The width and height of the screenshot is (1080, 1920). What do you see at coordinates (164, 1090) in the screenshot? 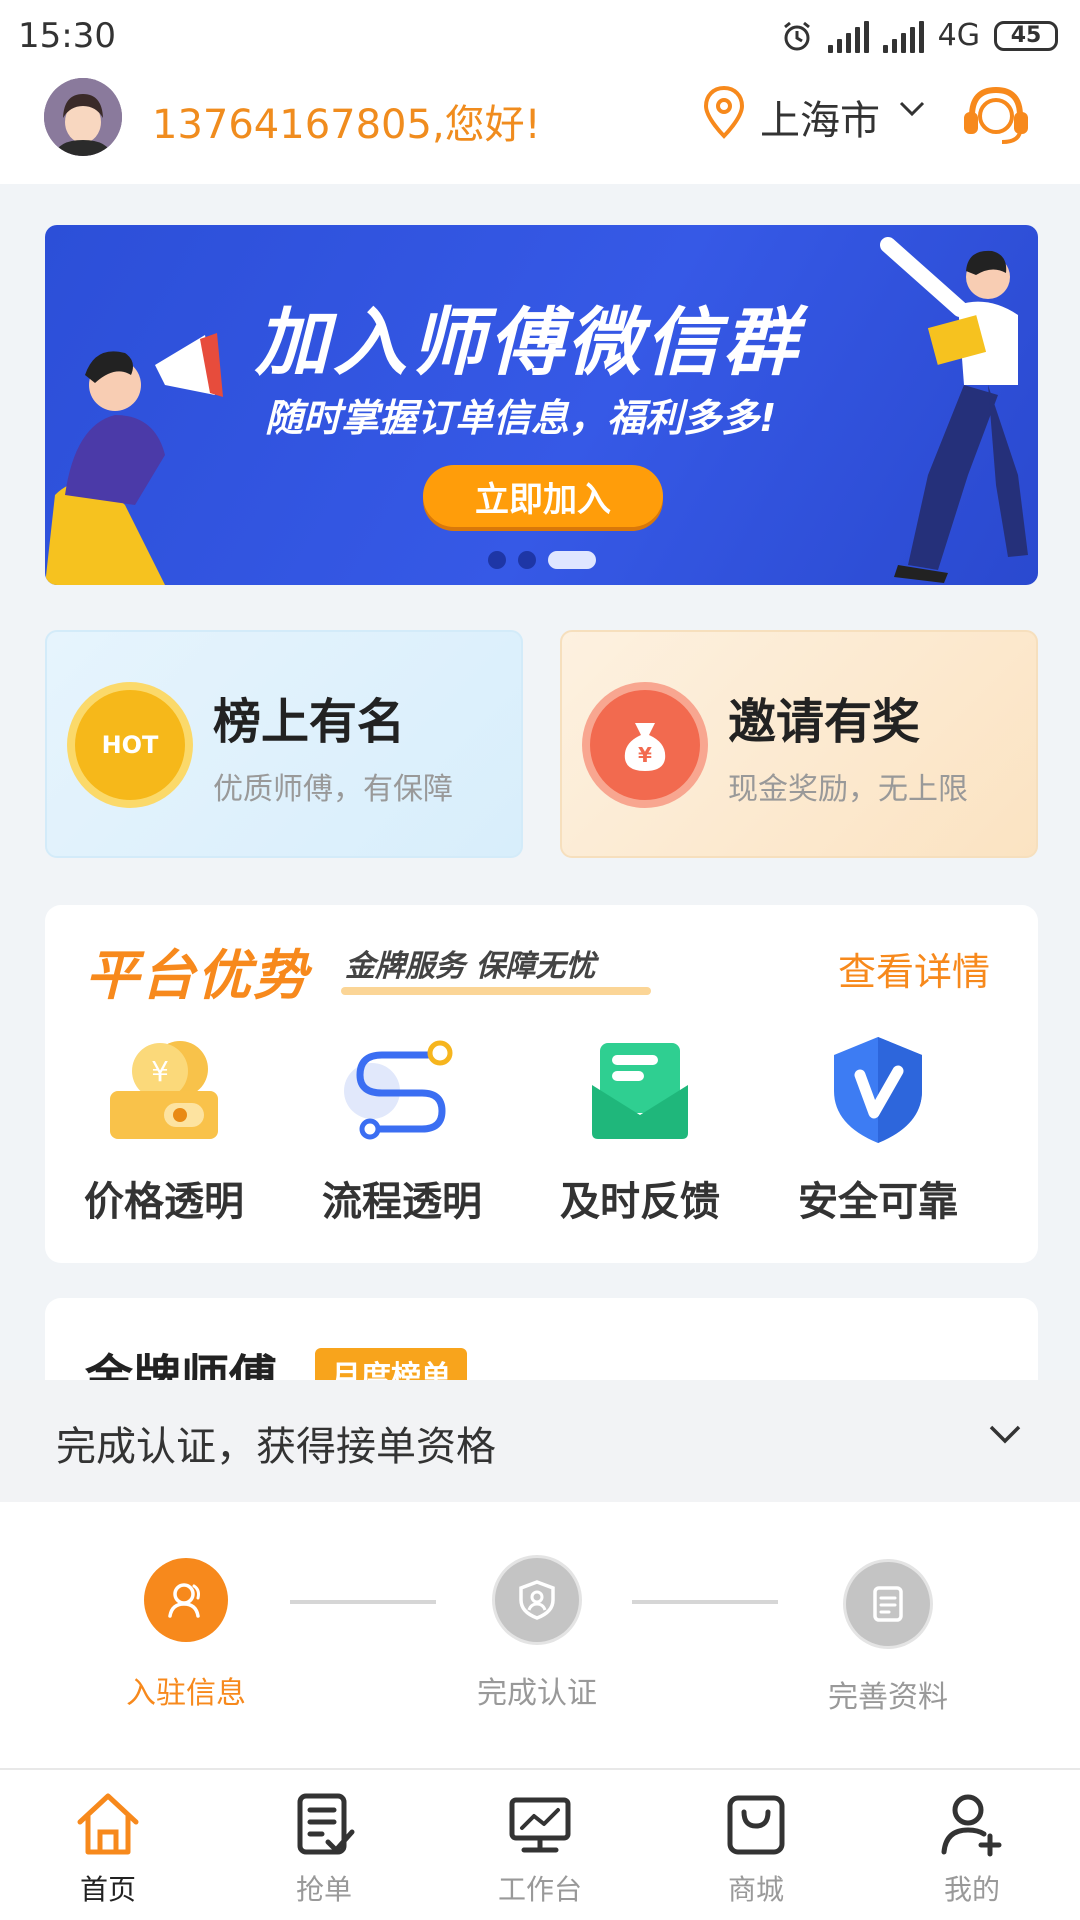
I see `coin-wallet-icon: ¥` at bounding box center [164, 1090].